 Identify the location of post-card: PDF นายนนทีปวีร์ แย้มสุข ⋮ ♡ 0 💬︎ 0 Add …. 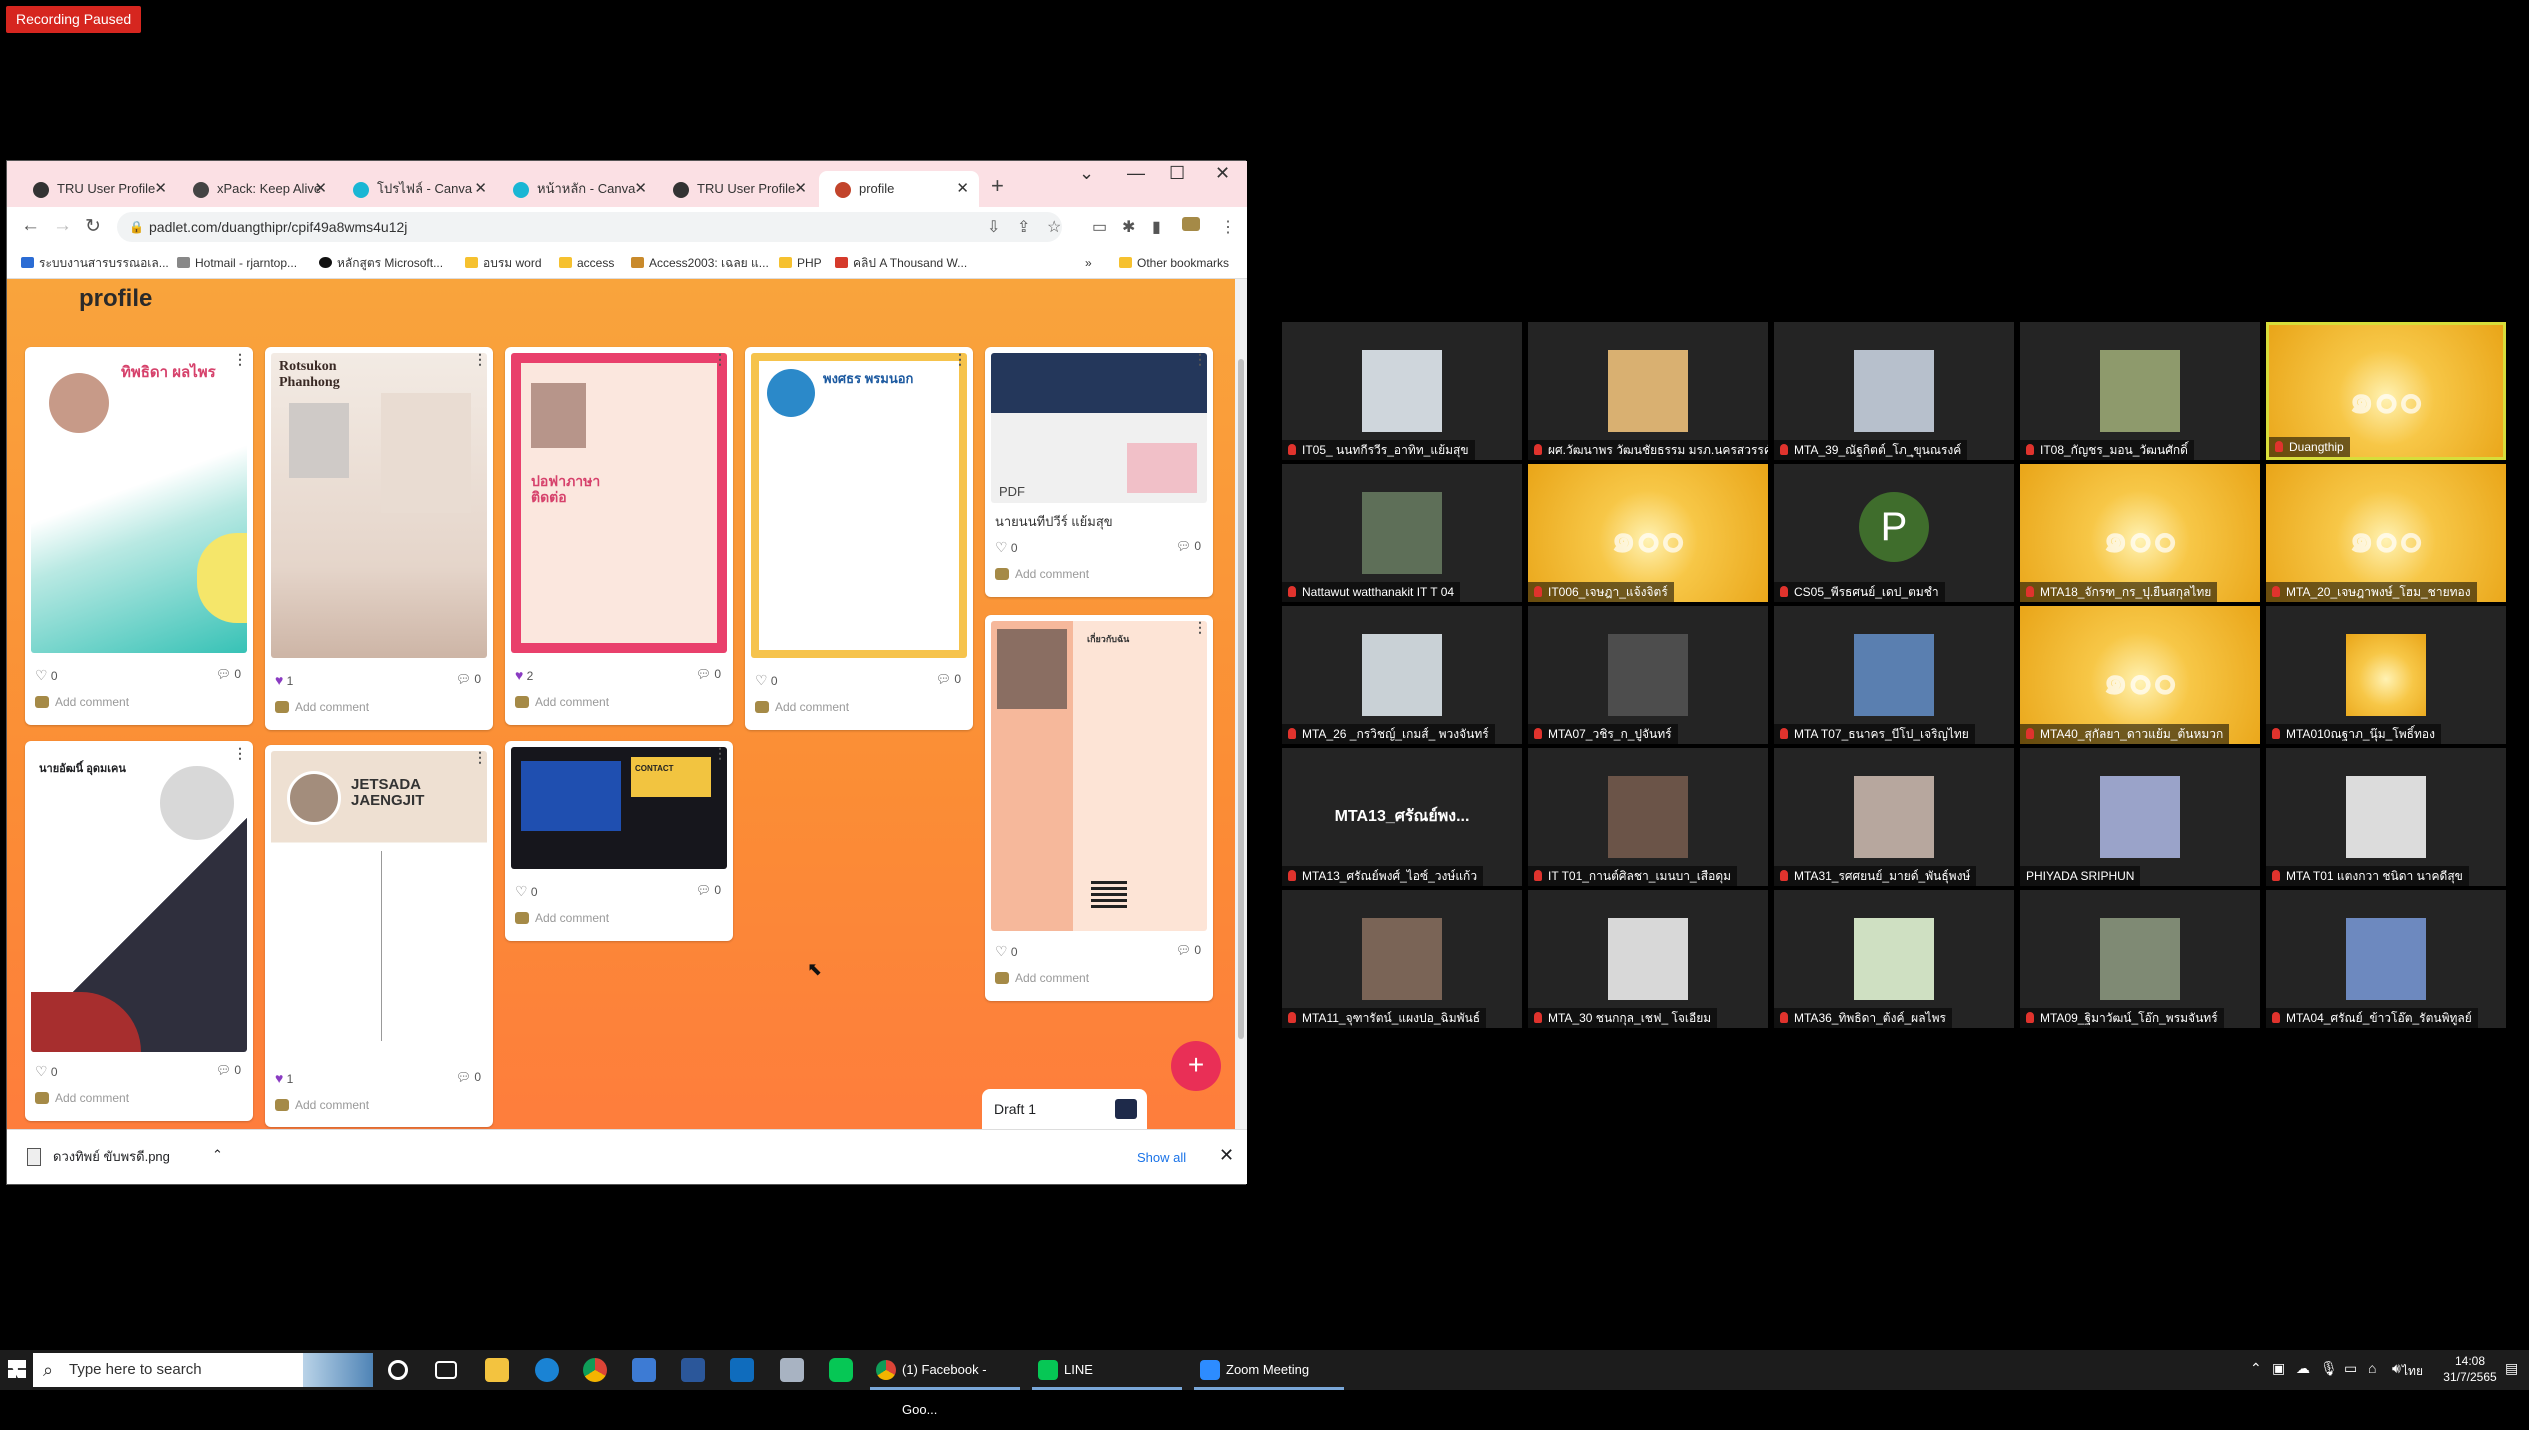
(1099, 472).